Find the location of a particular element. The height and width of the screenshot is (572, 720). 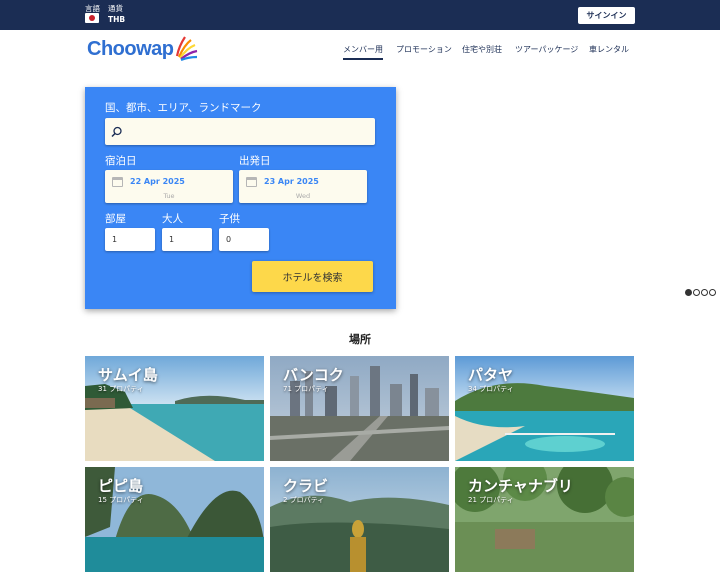

destination-field is located at coordinates (240, 131).